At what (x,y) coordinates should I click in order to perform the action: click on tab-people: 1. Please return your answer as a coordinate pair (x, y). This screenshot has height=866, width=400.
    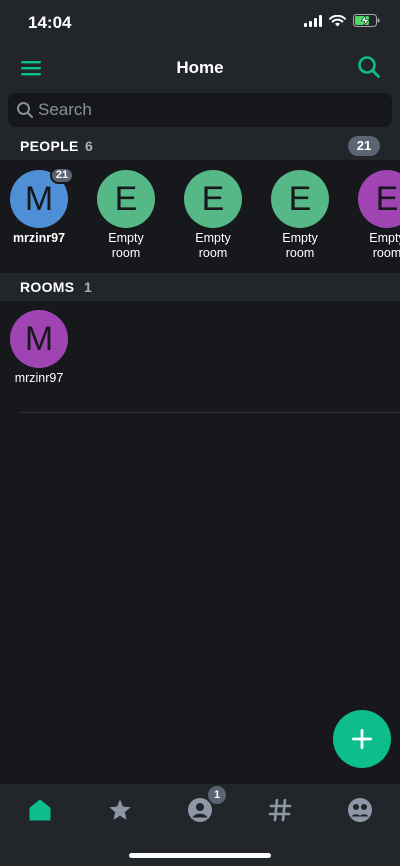
    Looking at the image, I should click on (203, 805).